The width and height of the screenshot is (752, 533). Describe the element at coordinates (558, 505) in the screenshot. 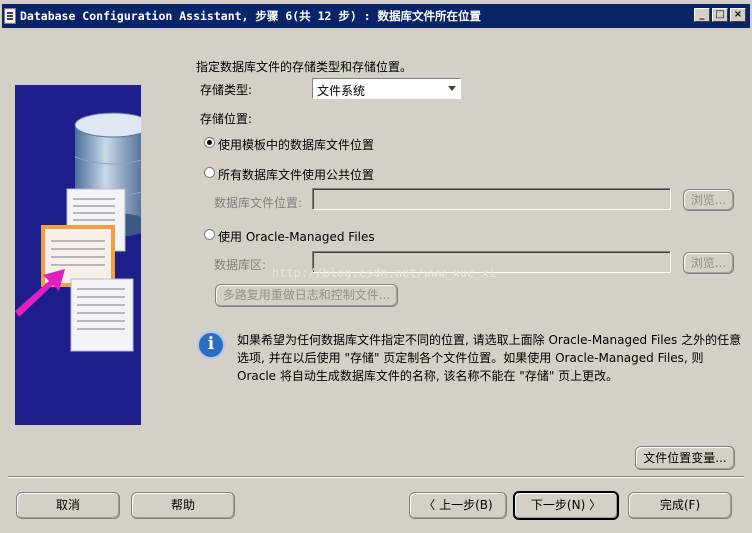

I see `next-button-label: 下一步(N)` at that location.